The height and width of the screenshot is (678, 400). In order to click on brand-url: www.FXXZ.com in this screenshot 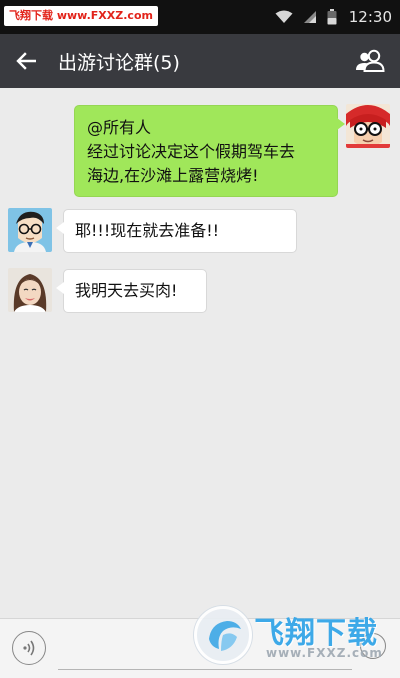, I will do `click(324, 653)`.